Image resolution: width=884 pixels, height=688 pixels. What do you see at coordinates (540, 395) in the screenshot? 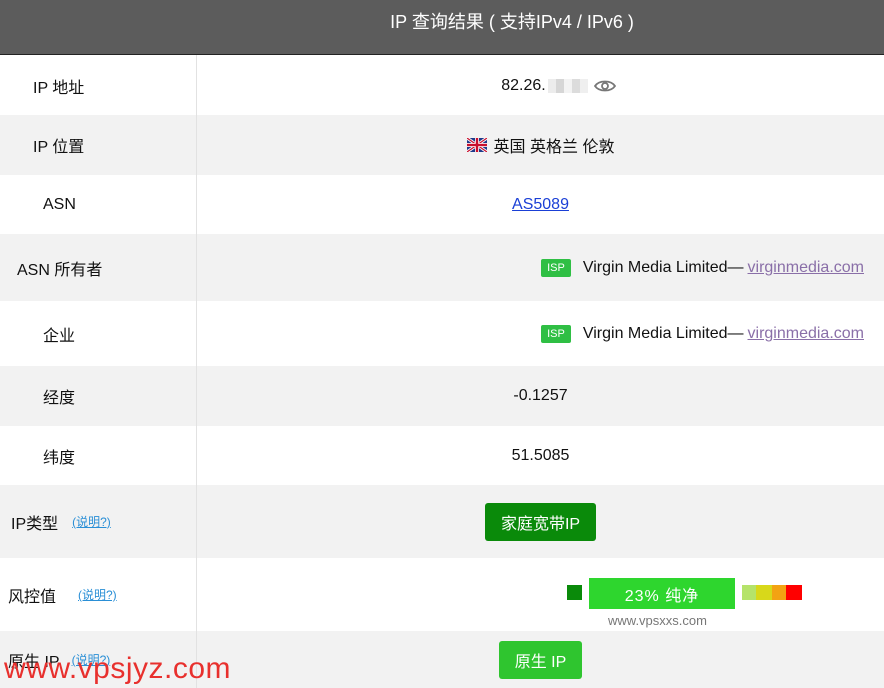
I see `longitude-value: -0.1257` at bounding box center [540, 395].